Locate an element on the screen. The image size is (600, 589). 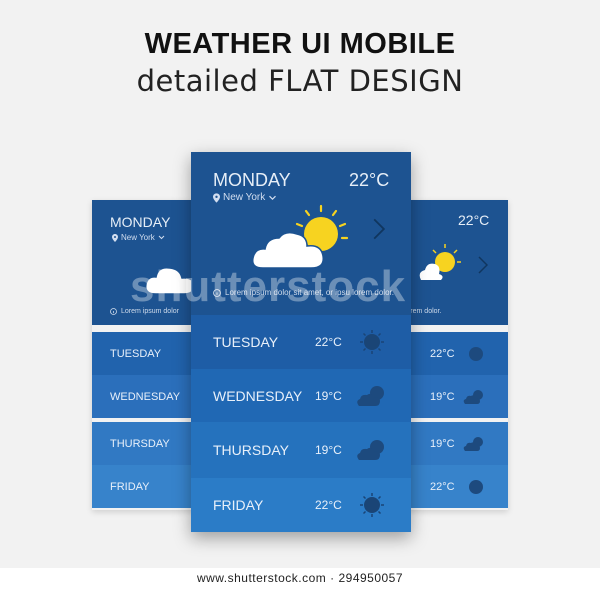
current-temperature: 22°C is located at coordinates (369, 180).